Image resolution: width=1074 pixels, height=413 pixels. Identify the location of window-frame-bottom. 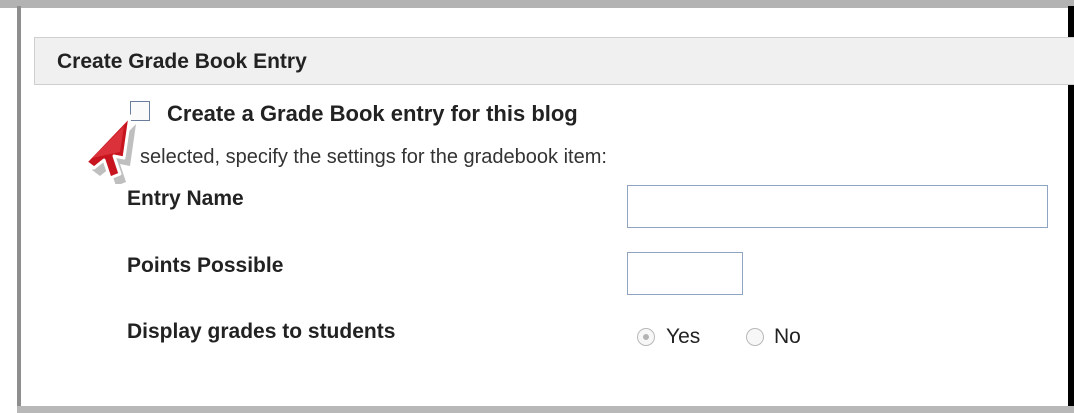
(545, 409).